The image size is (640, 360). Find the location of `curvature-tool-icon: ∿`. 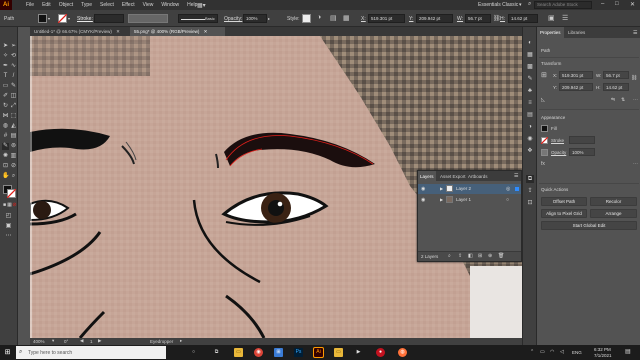

curvature-tool-icon: ∿ is located at coordinates (13, 66).